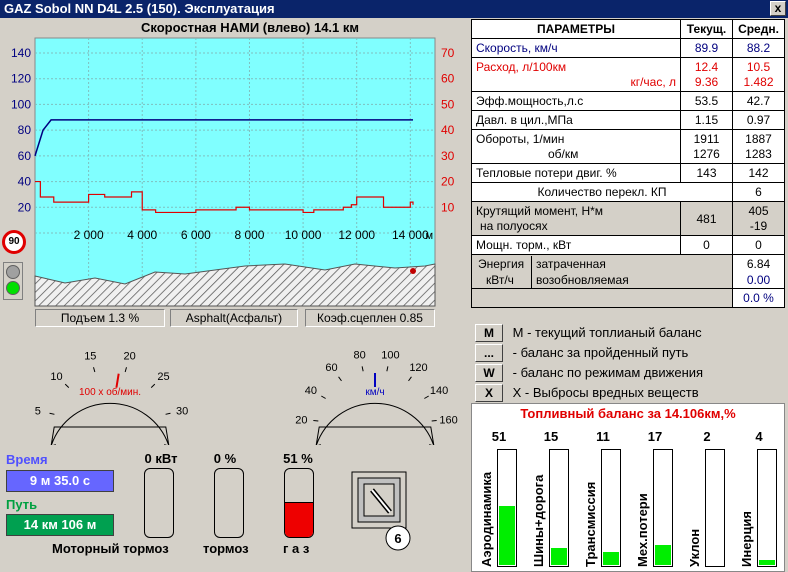  Describe the element at coordinates (758, 173) in the screenshot. I see `heat-average: 142` at that location.